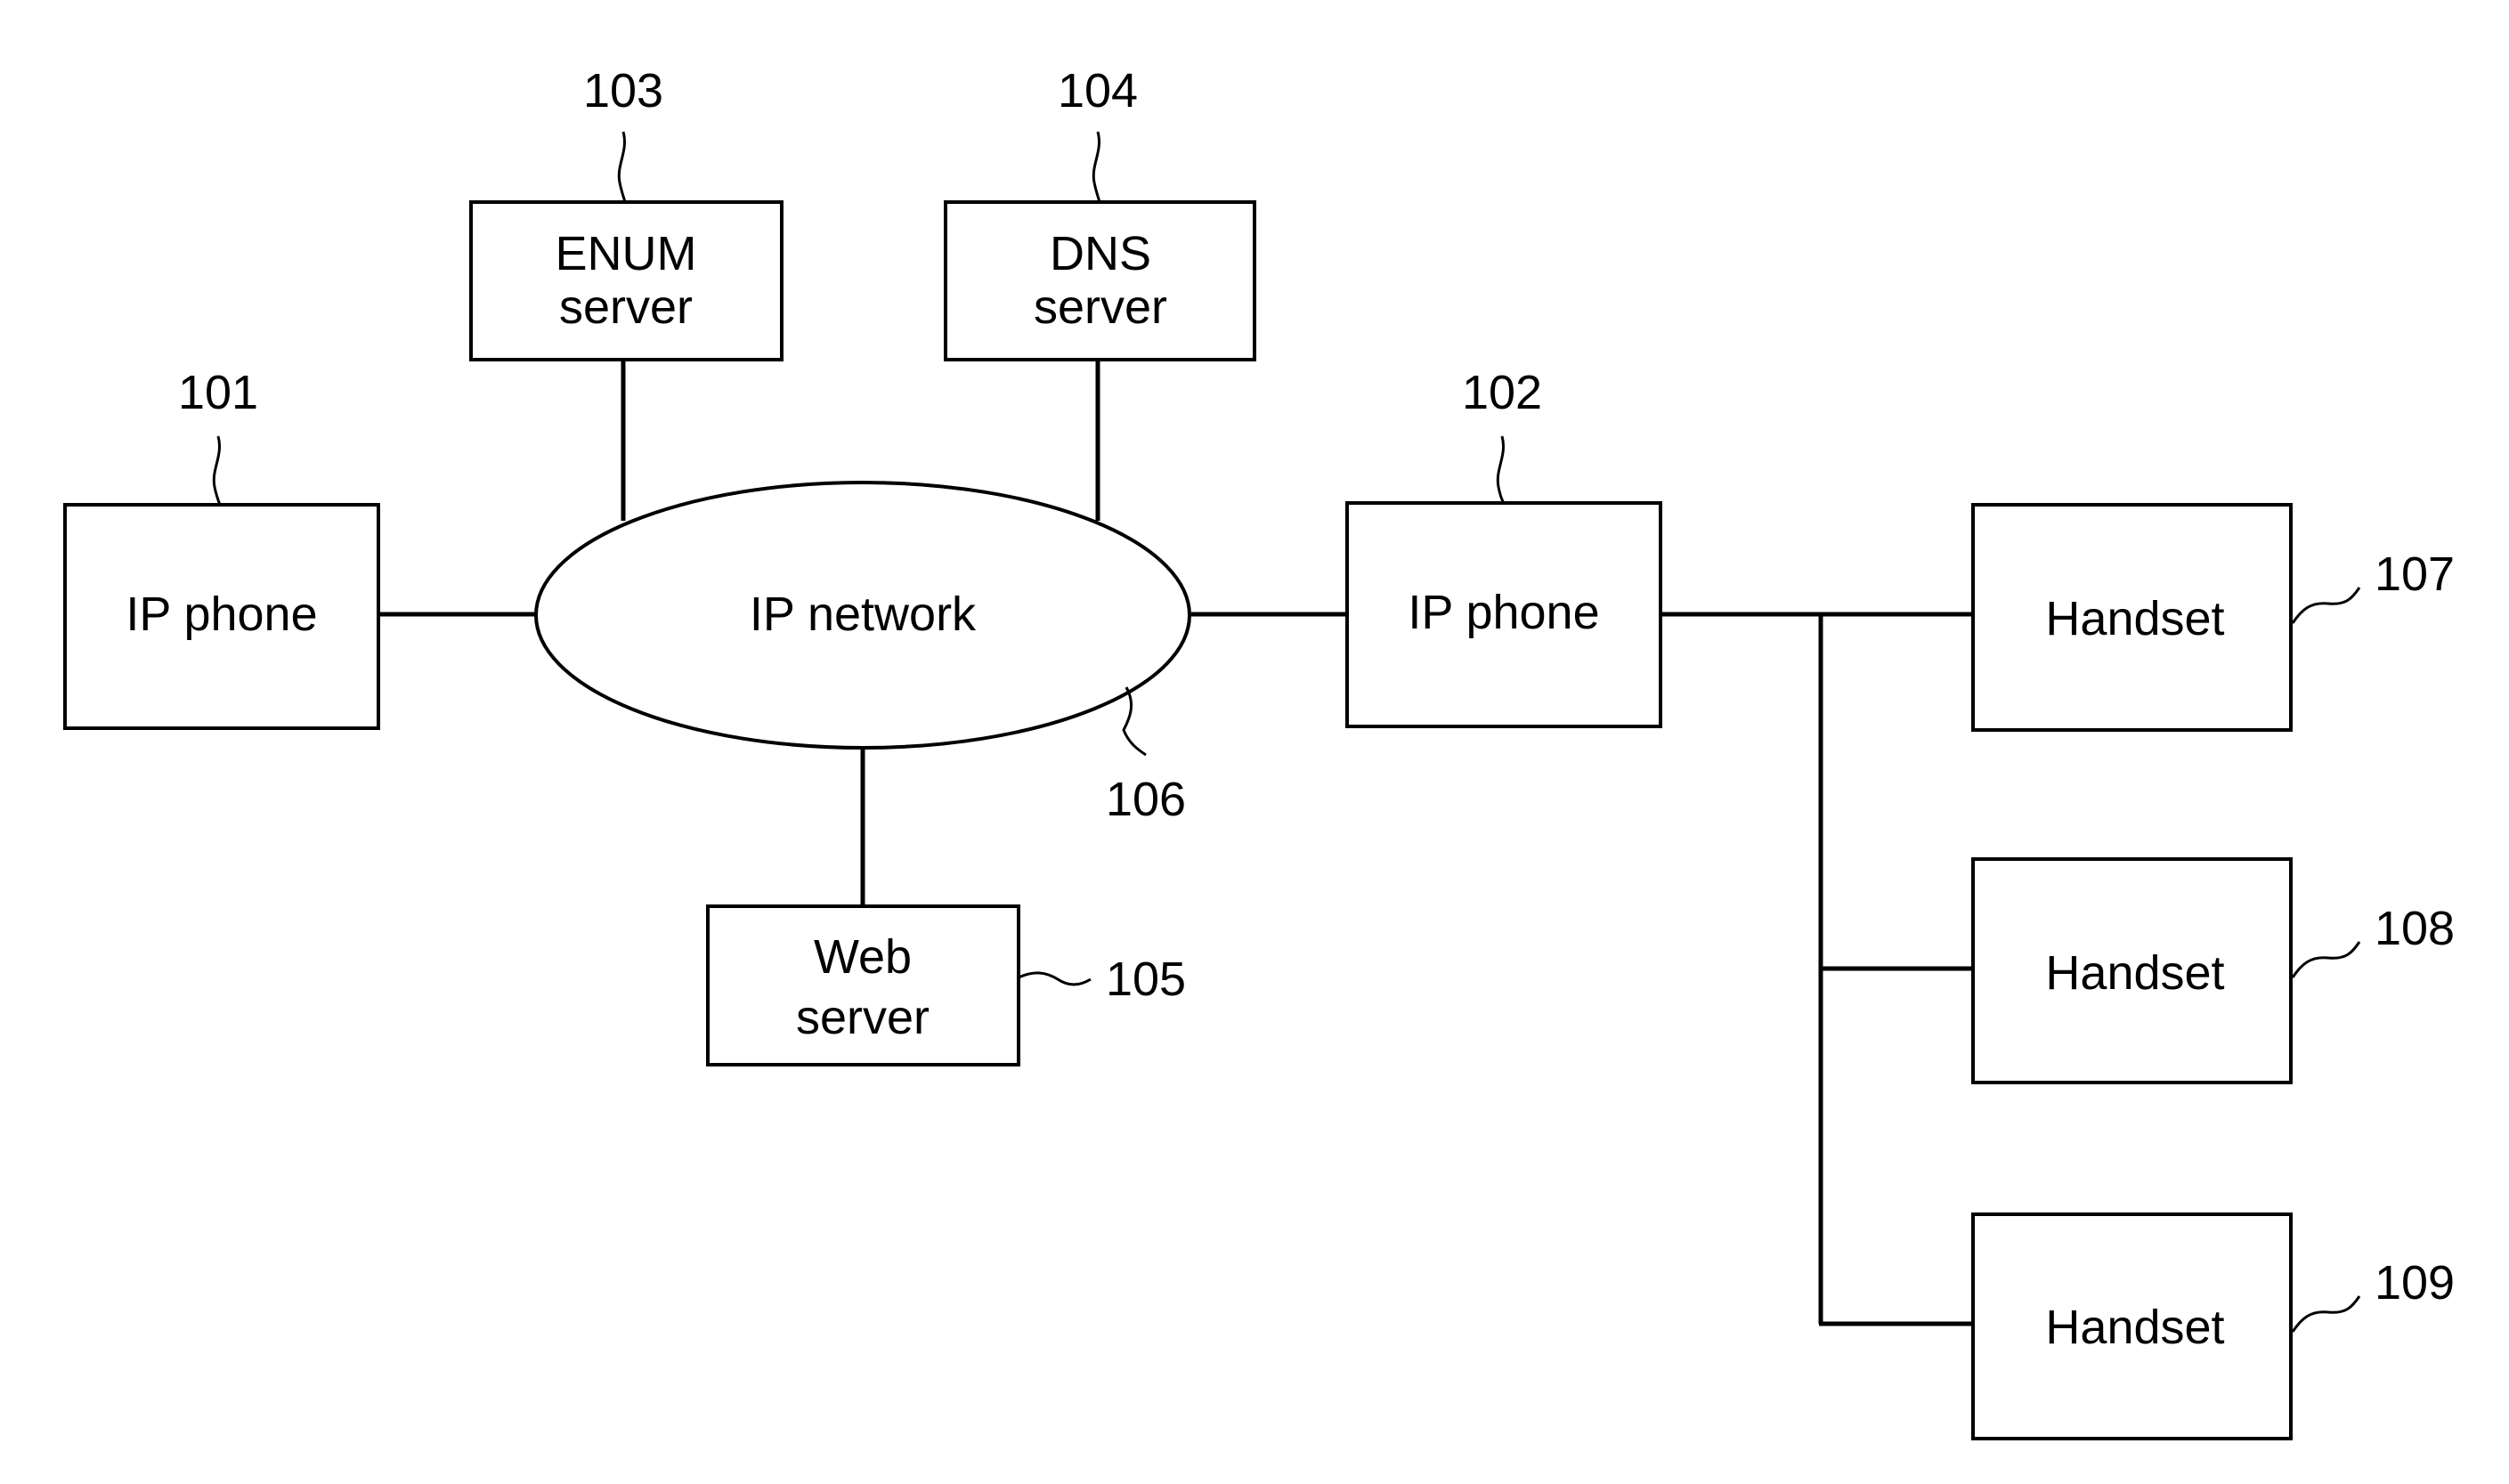  What do you see at coordinates (2135, 973) in the screenshot?
I see `handset-108-label: Handset` at bounding box center [2135, 973].